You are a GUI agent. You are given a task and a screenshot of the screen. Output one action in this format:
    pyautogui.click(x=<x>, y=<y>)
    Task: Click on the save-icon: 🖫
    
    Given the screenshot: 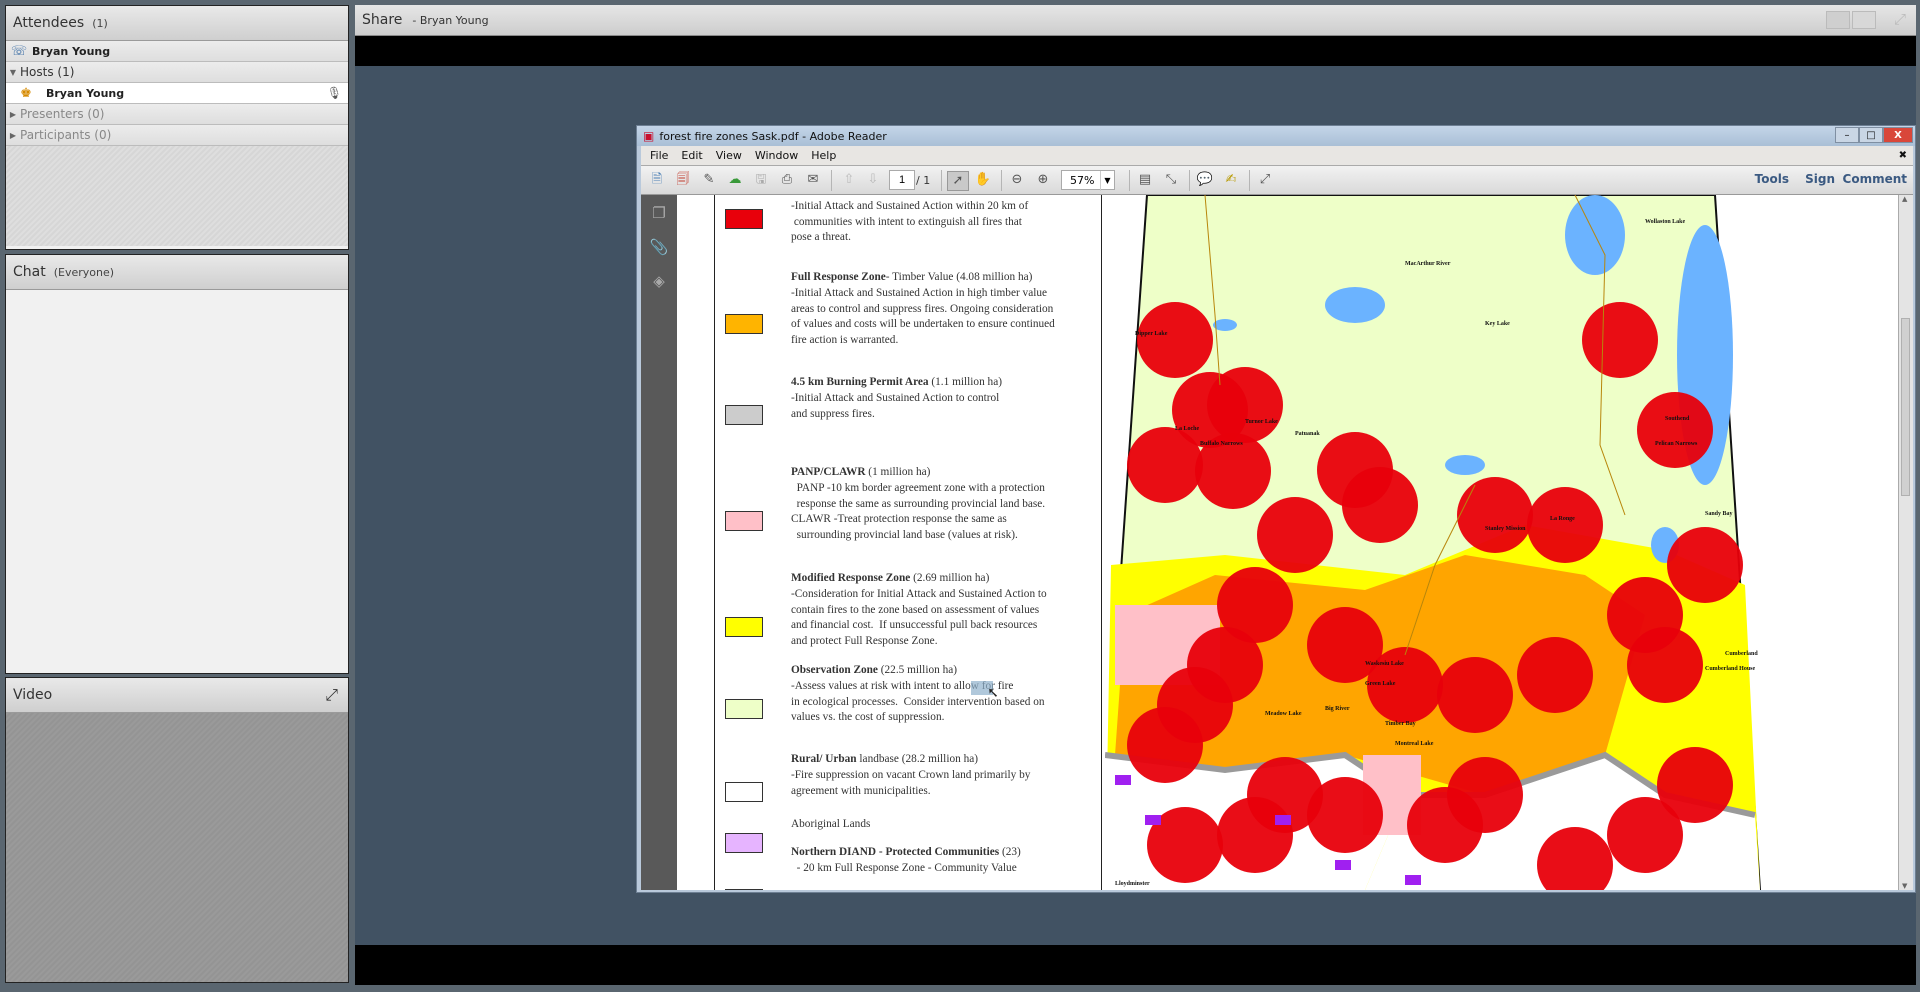 What is the action you would take?
    pyautogui.click(x=761, y=180)
    